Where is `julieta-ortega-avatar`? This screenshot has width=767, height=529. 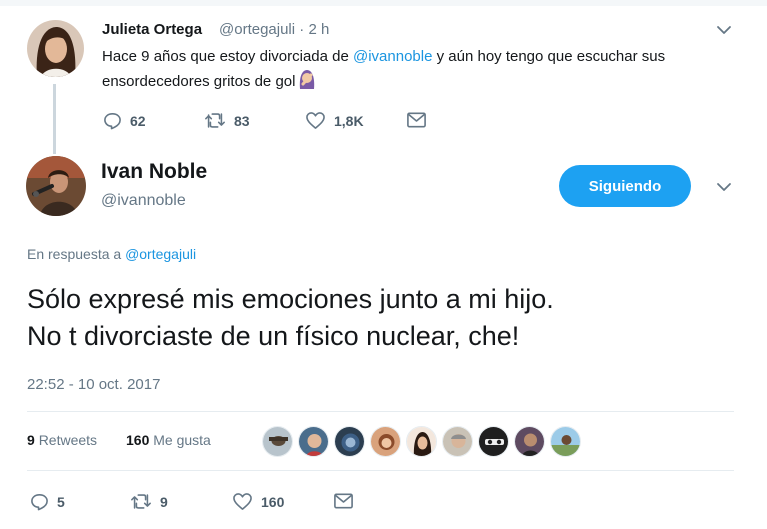 julieta-ortega-avatar is located at coordinates (55, 48).